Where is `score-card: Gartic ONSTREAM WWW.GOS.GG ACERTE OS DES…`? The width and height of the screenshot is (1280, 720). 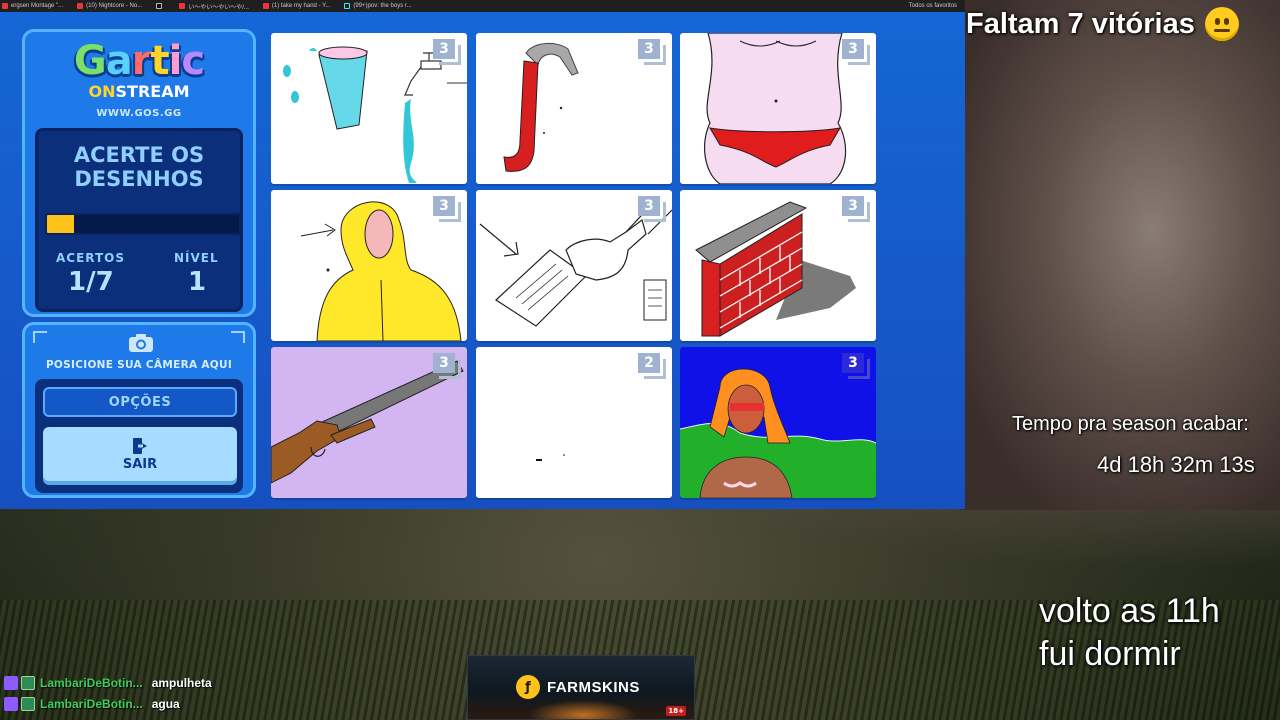 score-card: Gartic ONSTREAM WWW.GOS.GG ACERTE OS DES… is located at coordinates (139, 173).